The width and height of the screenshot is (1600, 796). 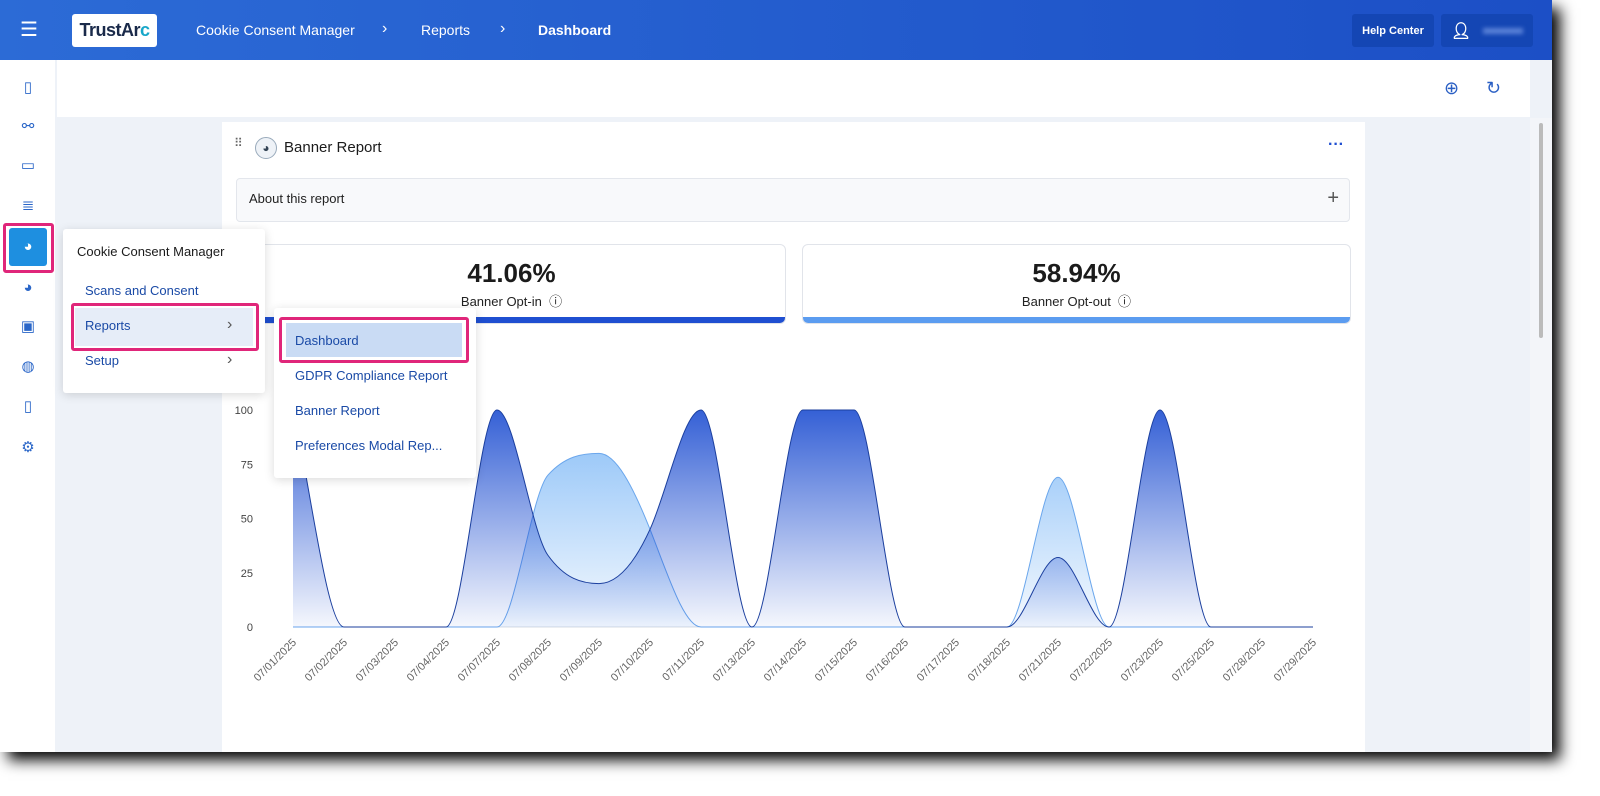 I want to click on y-tick-label: 75, so click(x=247, y=465).